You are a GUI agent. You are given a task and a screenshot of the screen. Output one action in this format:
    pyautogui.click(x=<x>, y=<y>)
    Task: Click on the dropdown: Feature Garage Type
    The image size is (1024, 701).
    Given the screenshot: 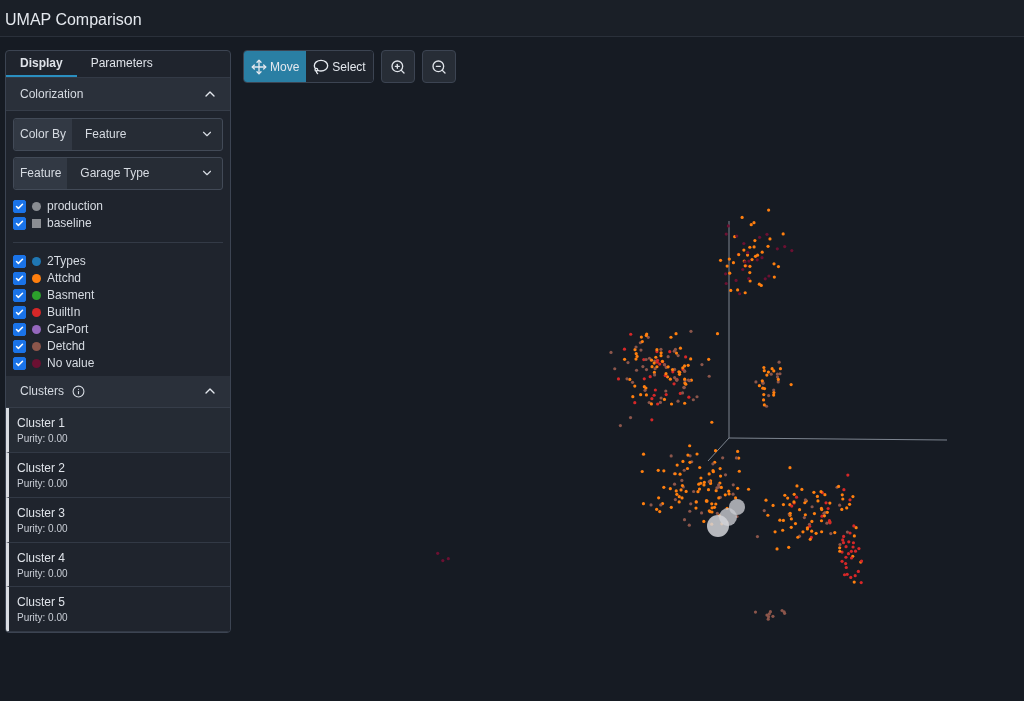 What is the action you would take?
    pyautogui.click(x=118, y=173)
    